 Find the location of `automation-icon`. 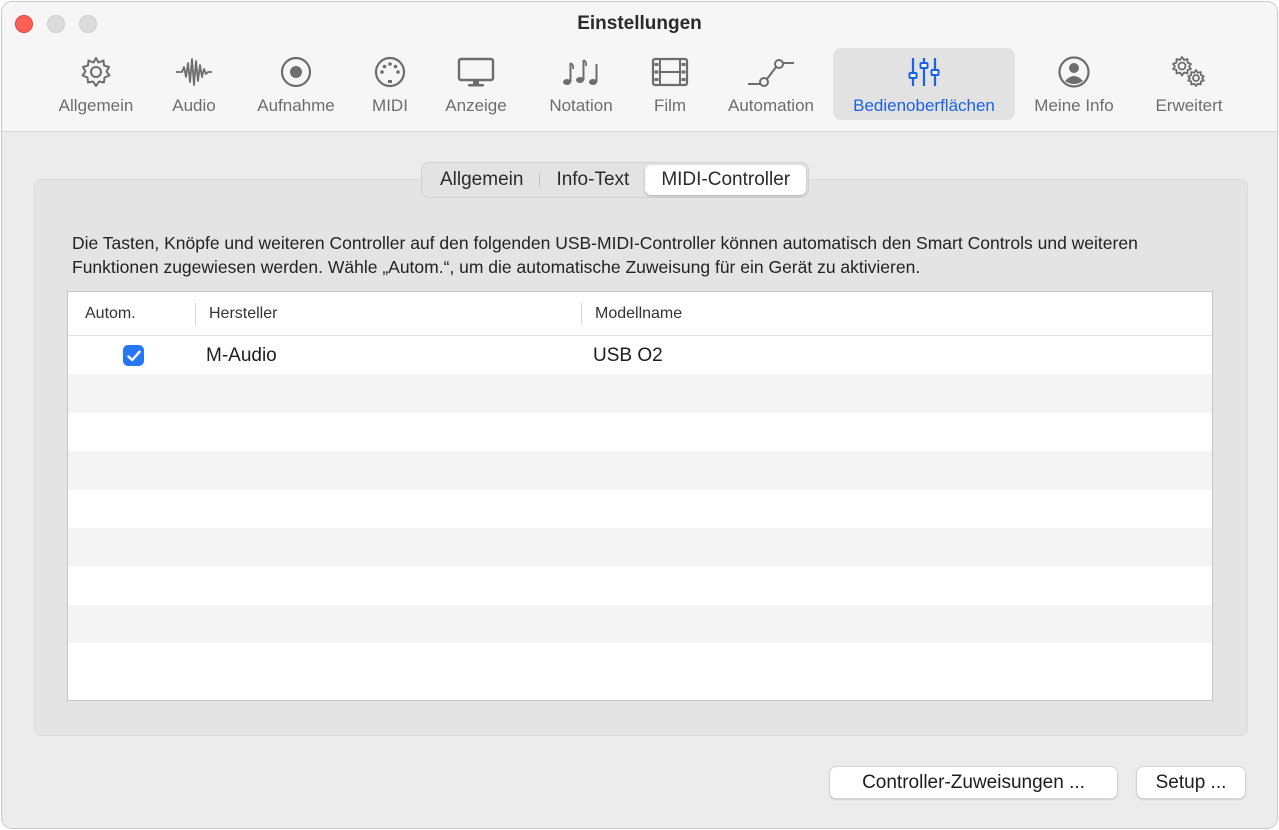

automation-icon is located at coordinates (771, 72).